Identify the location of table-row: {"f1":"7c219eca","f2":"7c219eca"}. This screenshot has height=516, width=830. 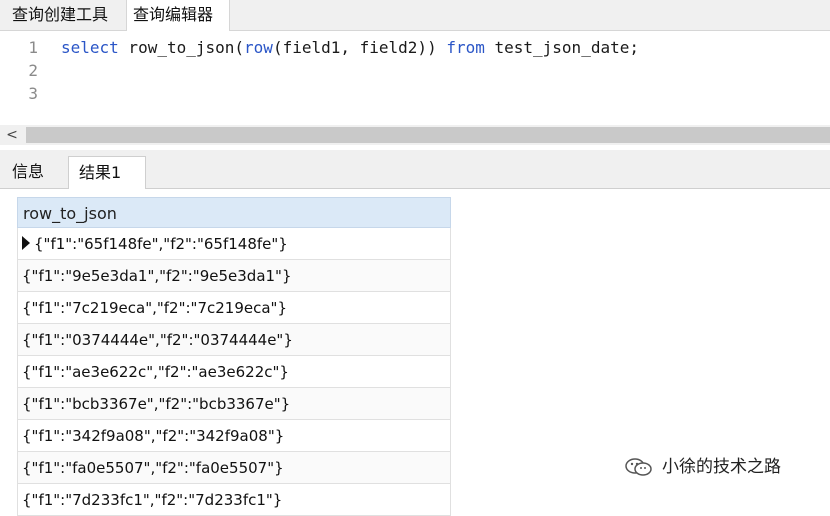
(234, 308).